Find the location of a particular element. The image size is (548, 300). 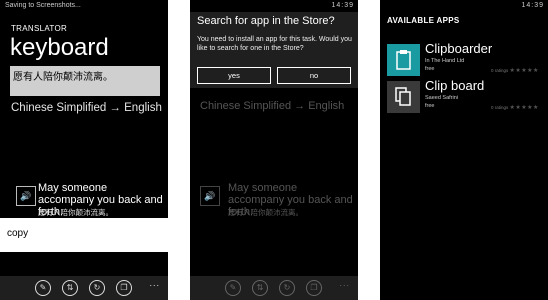

copy-icon is located at coordinates (403, 96).